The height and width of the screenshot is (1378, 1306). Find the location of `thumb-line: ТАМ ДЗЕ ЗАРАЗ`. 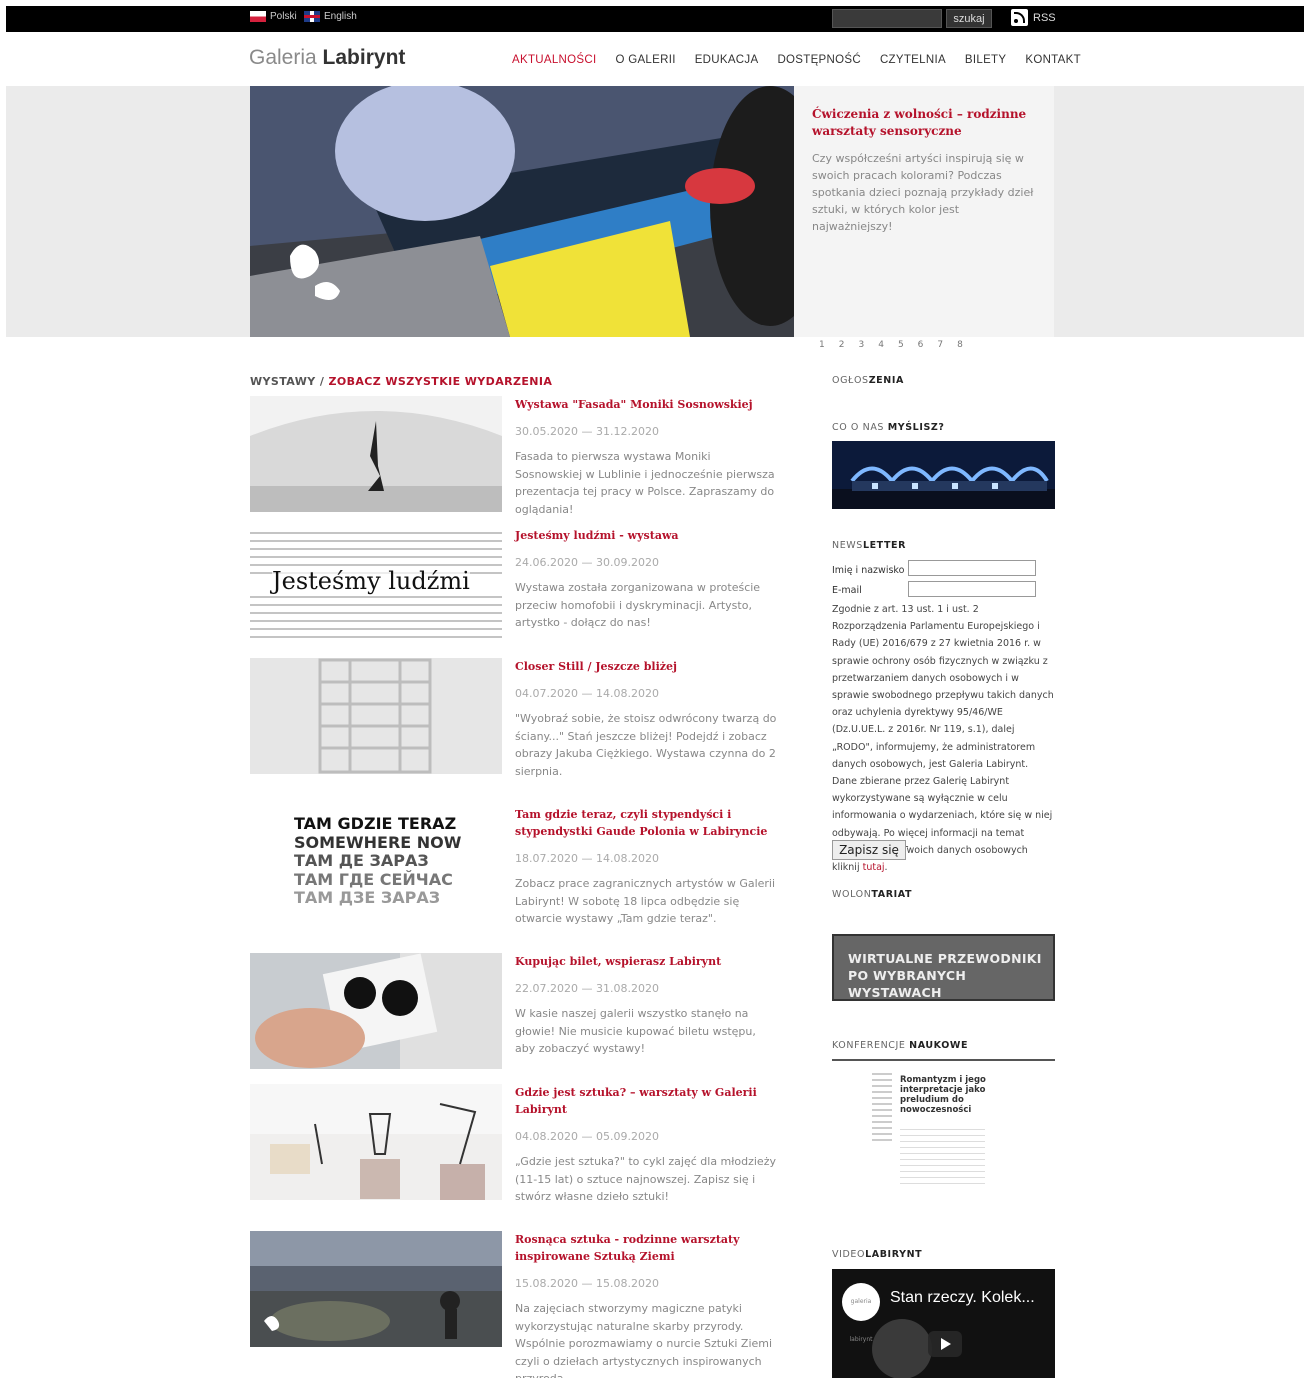

thumb-line: ТАМ ДЗЕ ЗАРАЗ is located at coordinates (367, 897).